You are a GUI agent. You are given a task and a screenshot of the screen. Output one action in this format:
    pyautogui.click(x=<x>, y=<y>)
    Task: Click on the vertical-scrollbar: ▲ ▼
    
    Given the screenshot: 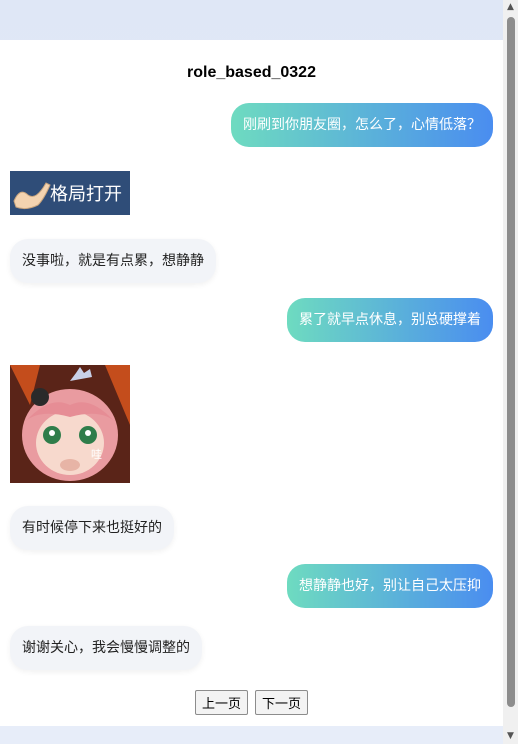 What is the action you would take?
    pyautogui.click(x=510, y=372)
    